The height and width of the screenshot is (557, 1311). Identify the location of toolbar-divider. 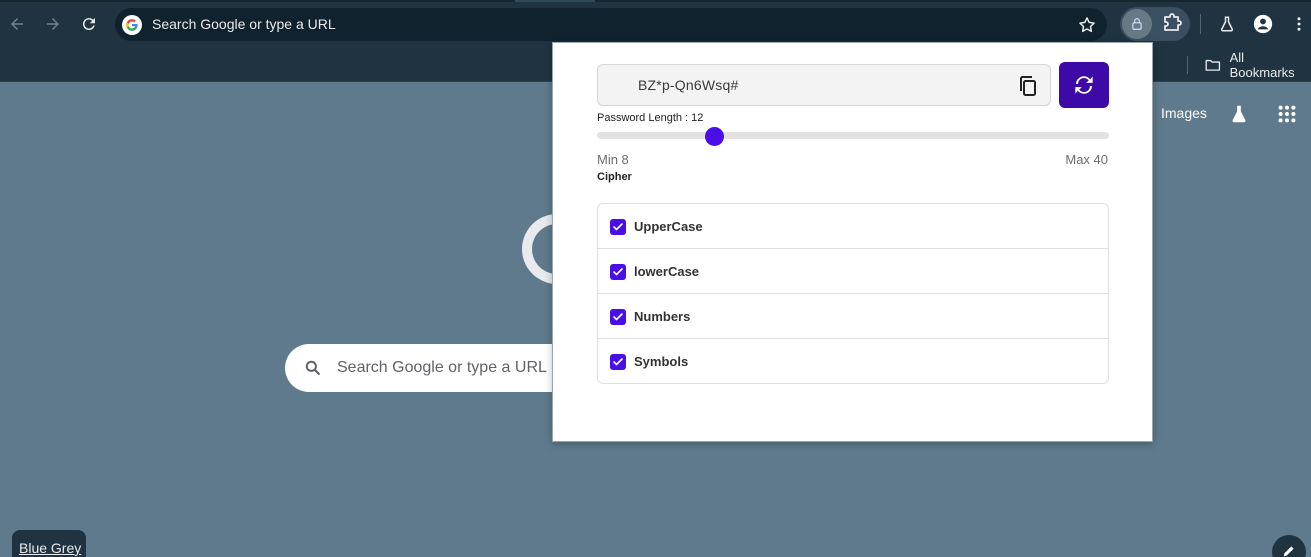
(1200, 24).